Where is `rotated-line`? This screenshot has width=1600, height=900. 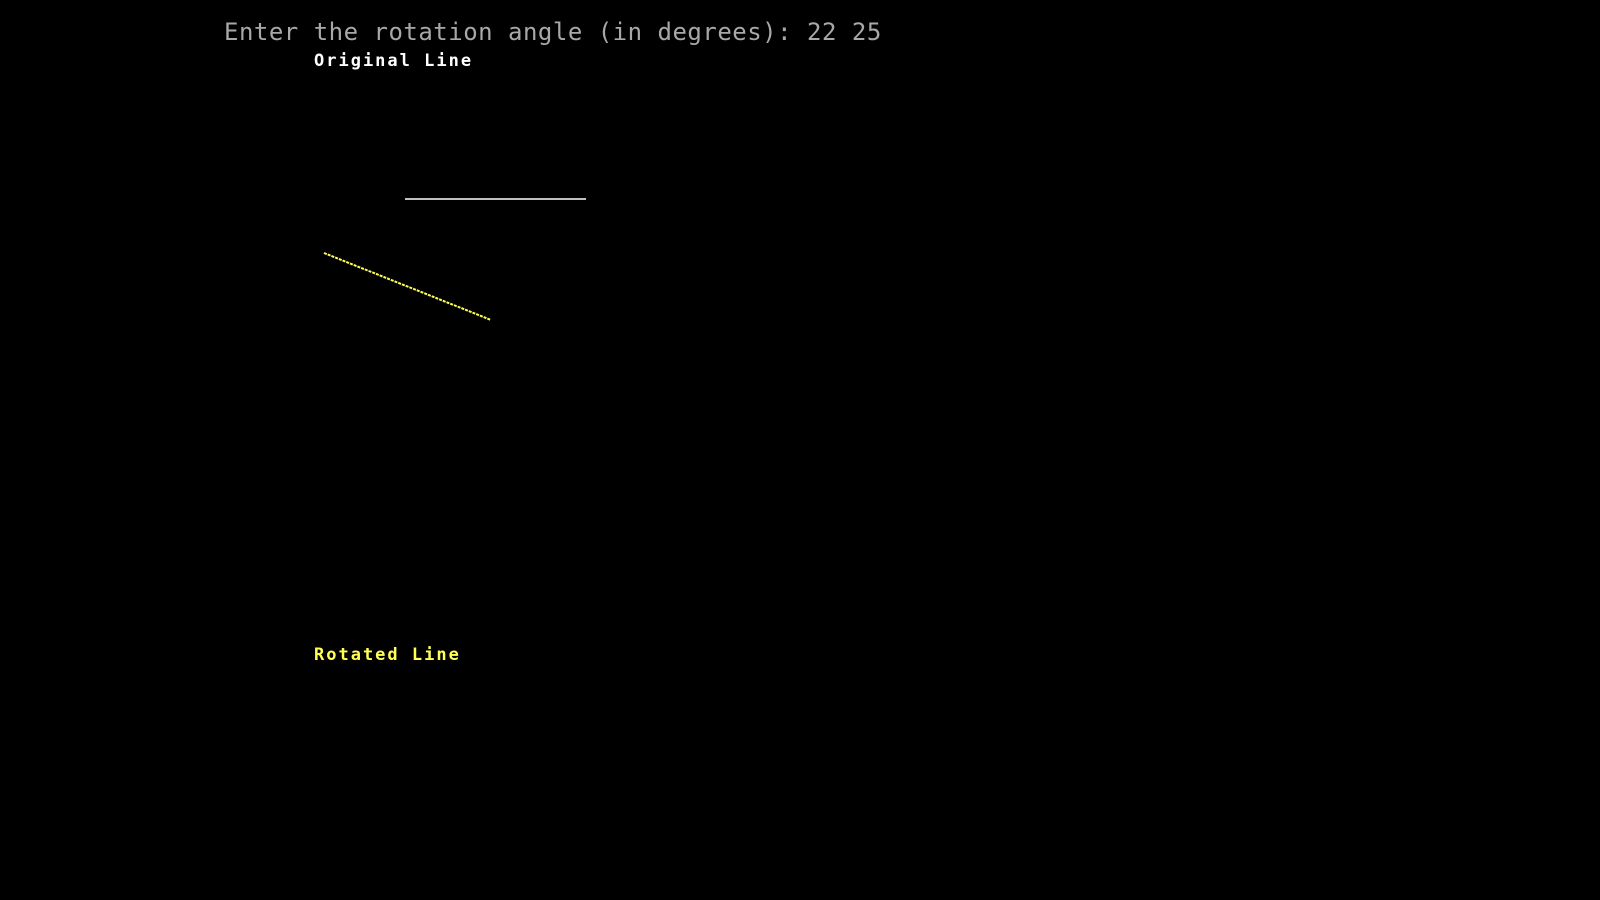 rotated-line is located at coordinates (407, 286).